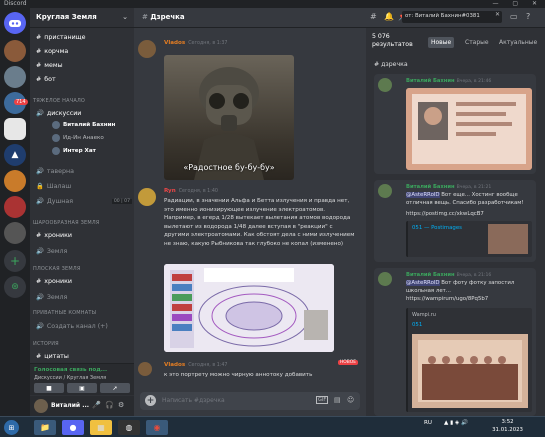 Image resolution: width=545 pixels, height=437 pixels. Describe the element at coordinates (58, 113) in the screenshot. I see `voice-channel-diskussii: 🔊 дискуссии` at that location.